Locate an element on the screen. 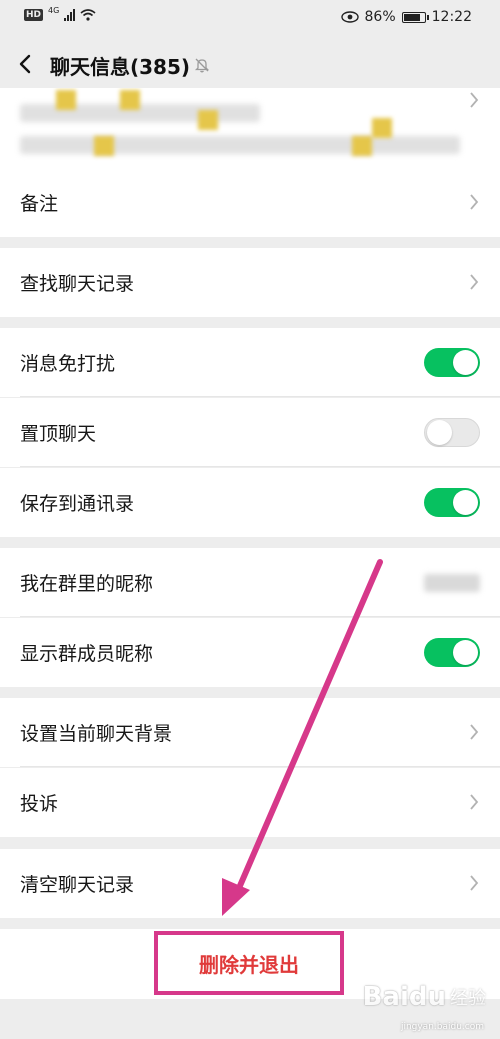  row-label: 备注 is located at coordinates (39, 204).